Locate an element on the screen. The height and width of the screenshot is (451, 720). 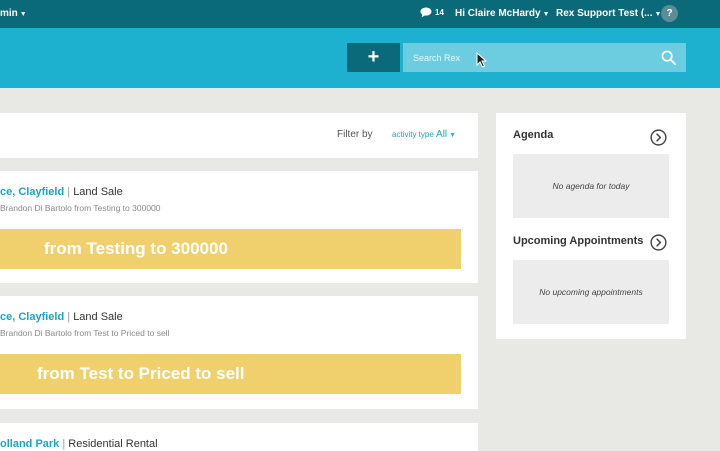
search-icon is located at coordinates (668, 57).